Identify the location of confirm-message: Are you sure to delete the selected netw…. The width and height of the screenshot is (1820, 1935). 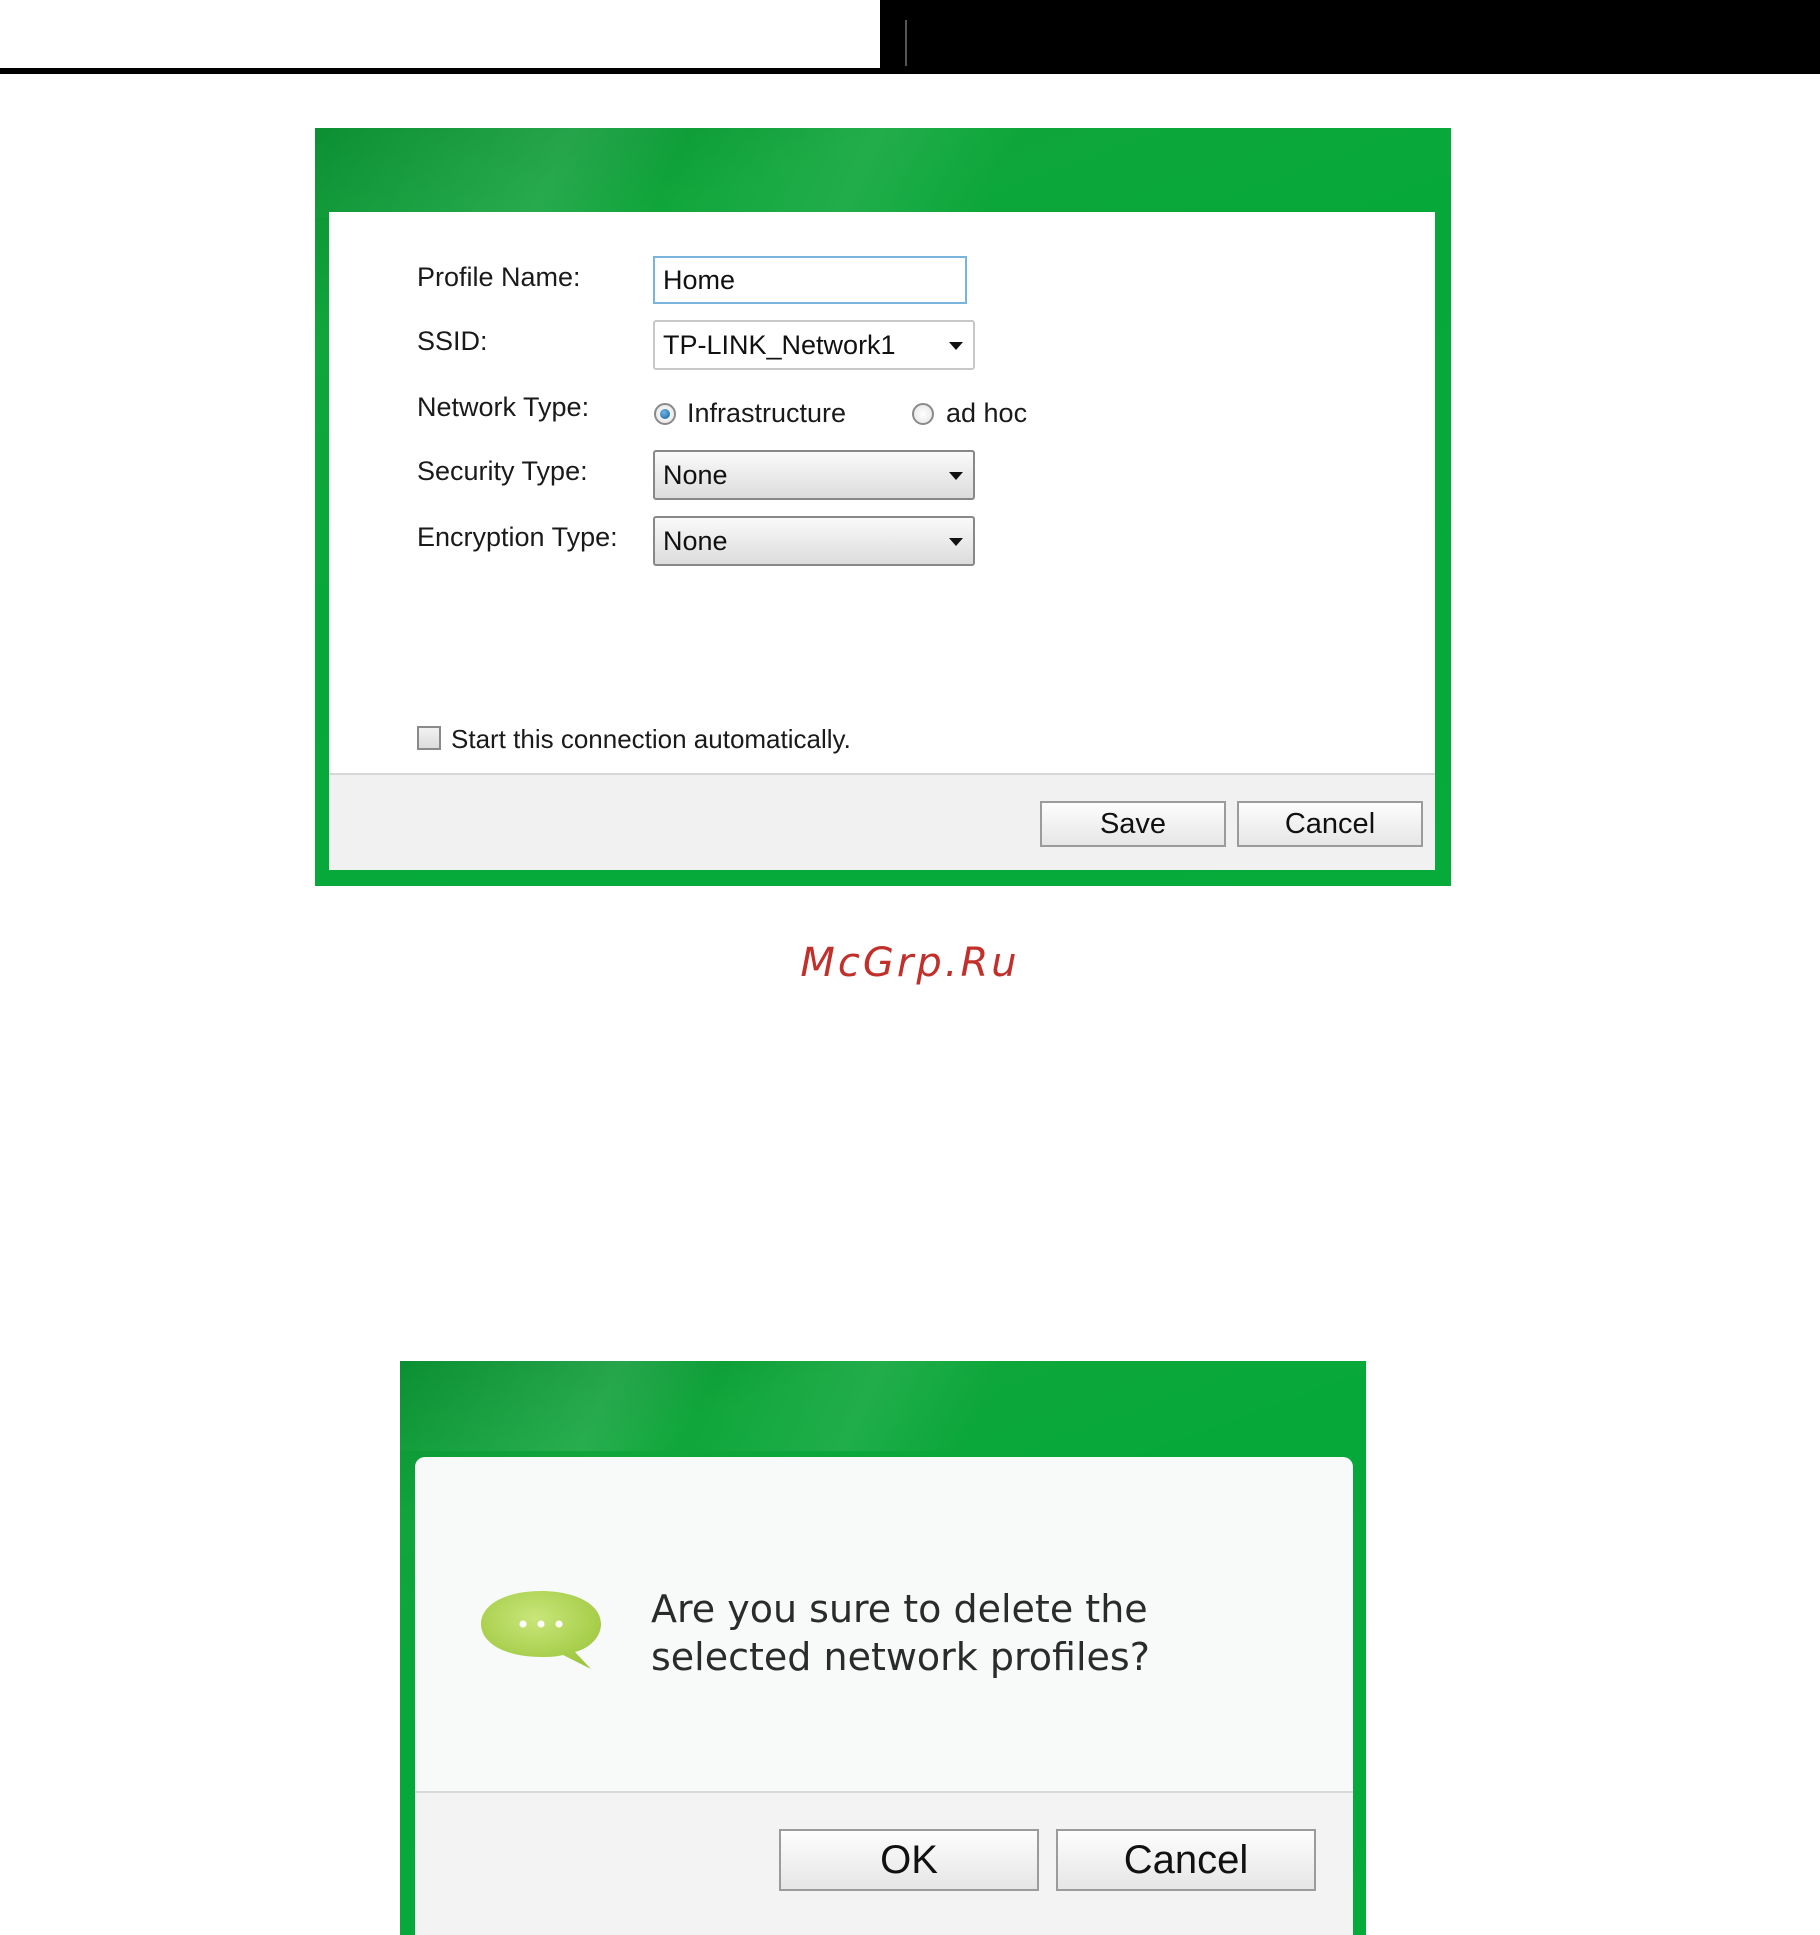
(900, 1633).